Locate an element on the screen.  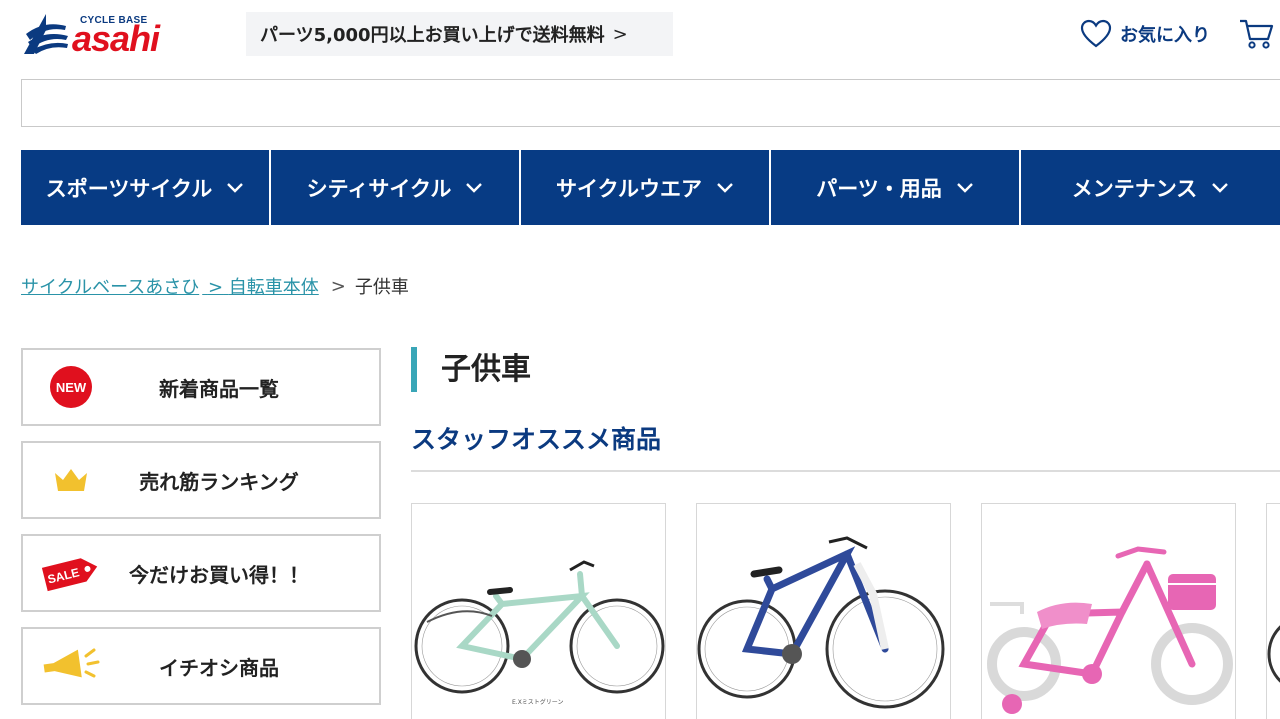
page-title: 子供車 is located at coordinates (471, 369).